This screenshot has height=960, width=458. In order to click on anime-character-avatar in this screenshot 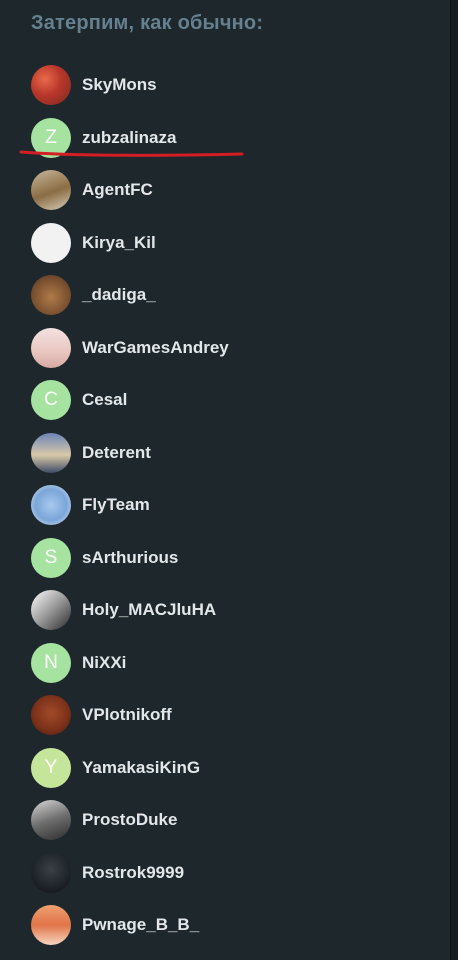, I will do `click(51, 452)`.